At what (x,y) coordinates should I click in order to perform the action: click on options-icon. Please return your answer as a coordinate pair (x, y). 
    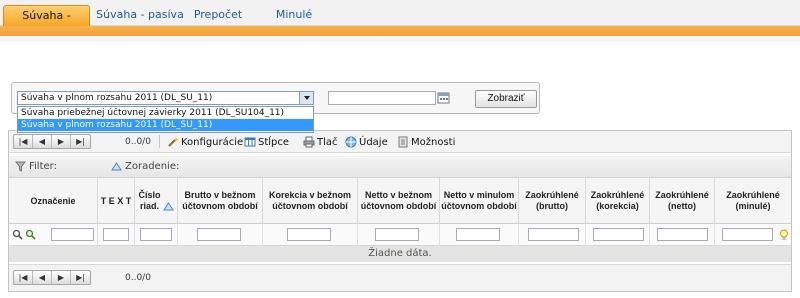
    Looking at the image, I should click on (403, 142).